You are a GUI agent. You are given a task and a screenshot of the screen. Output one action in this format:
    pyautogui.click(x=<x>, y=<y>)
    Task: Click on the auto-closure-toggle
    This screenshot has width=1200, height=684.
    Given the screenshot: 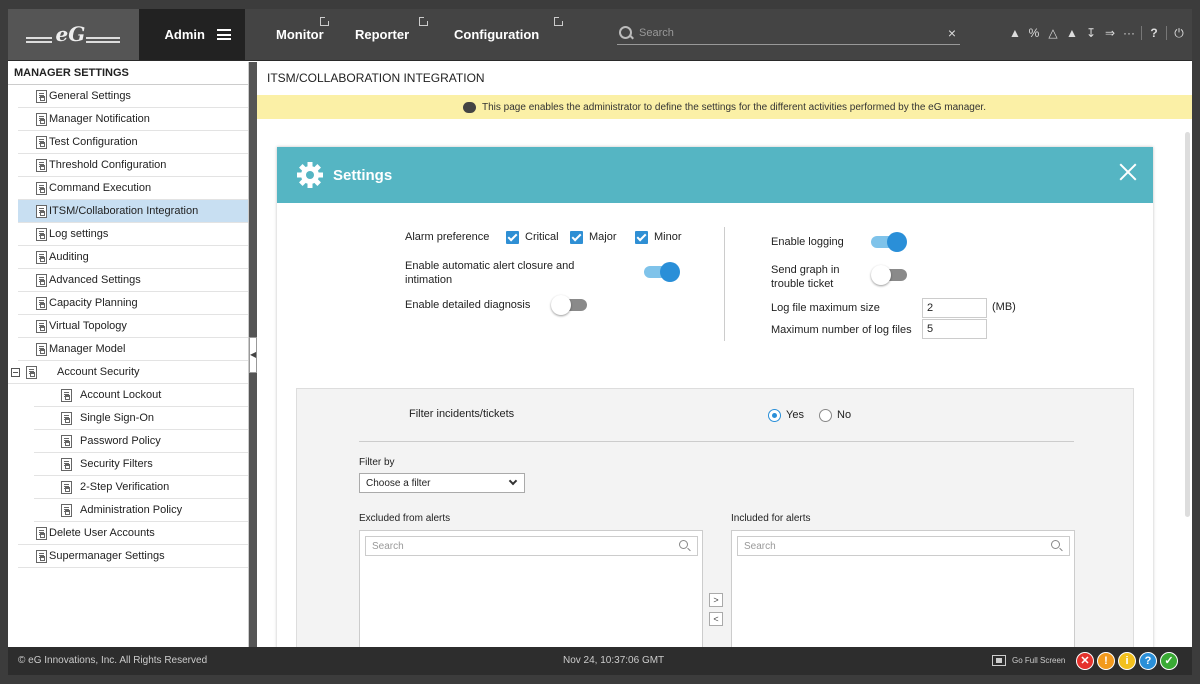 What is the action you would take?
    pyautogui.click(x=662, y=272)
    